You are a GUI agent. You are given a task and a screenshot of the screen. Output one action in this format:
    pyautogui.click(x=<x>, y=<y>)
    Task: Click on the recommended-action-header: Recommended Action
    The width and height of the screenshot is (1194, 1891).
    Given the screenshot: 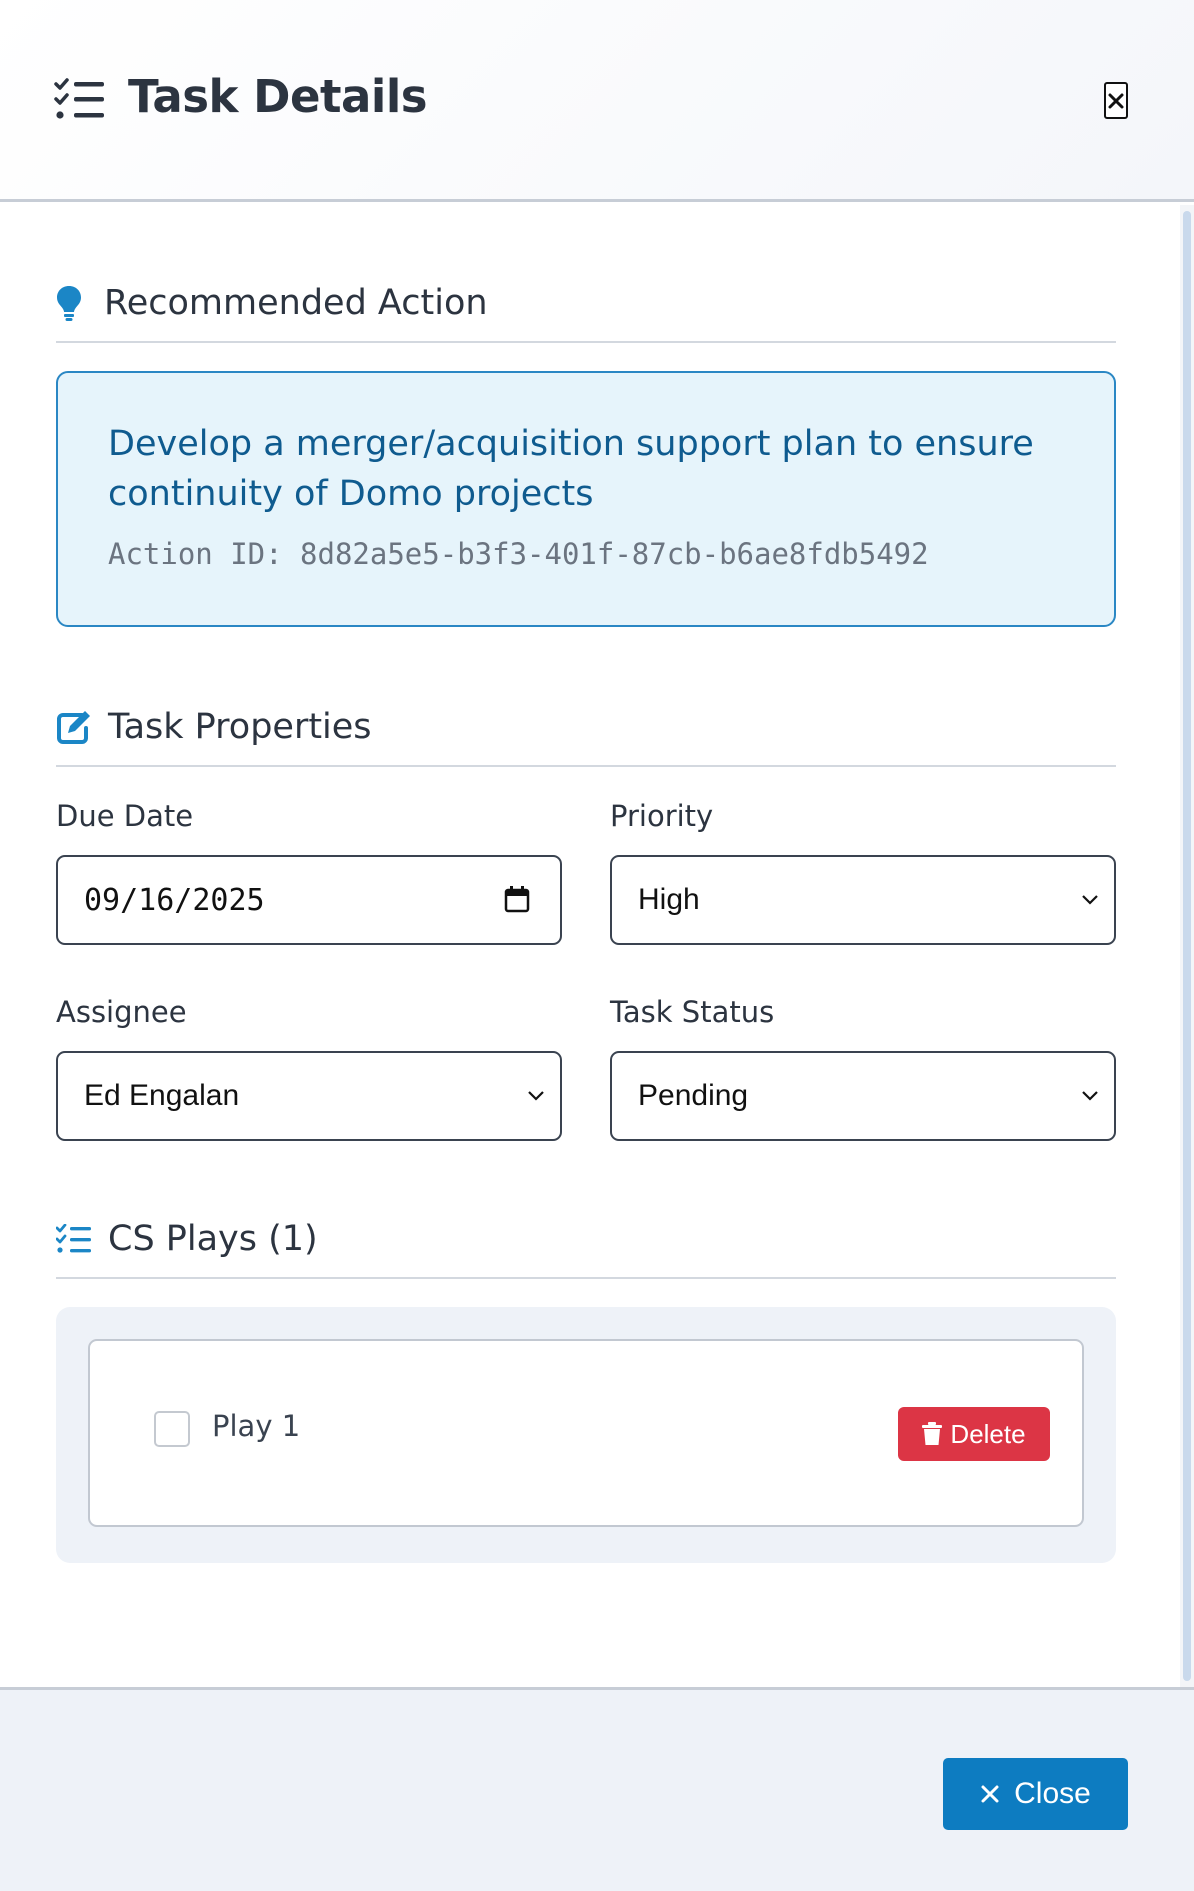 What is the action you would take?
    pyautogui.click(x=586, y=304)
    